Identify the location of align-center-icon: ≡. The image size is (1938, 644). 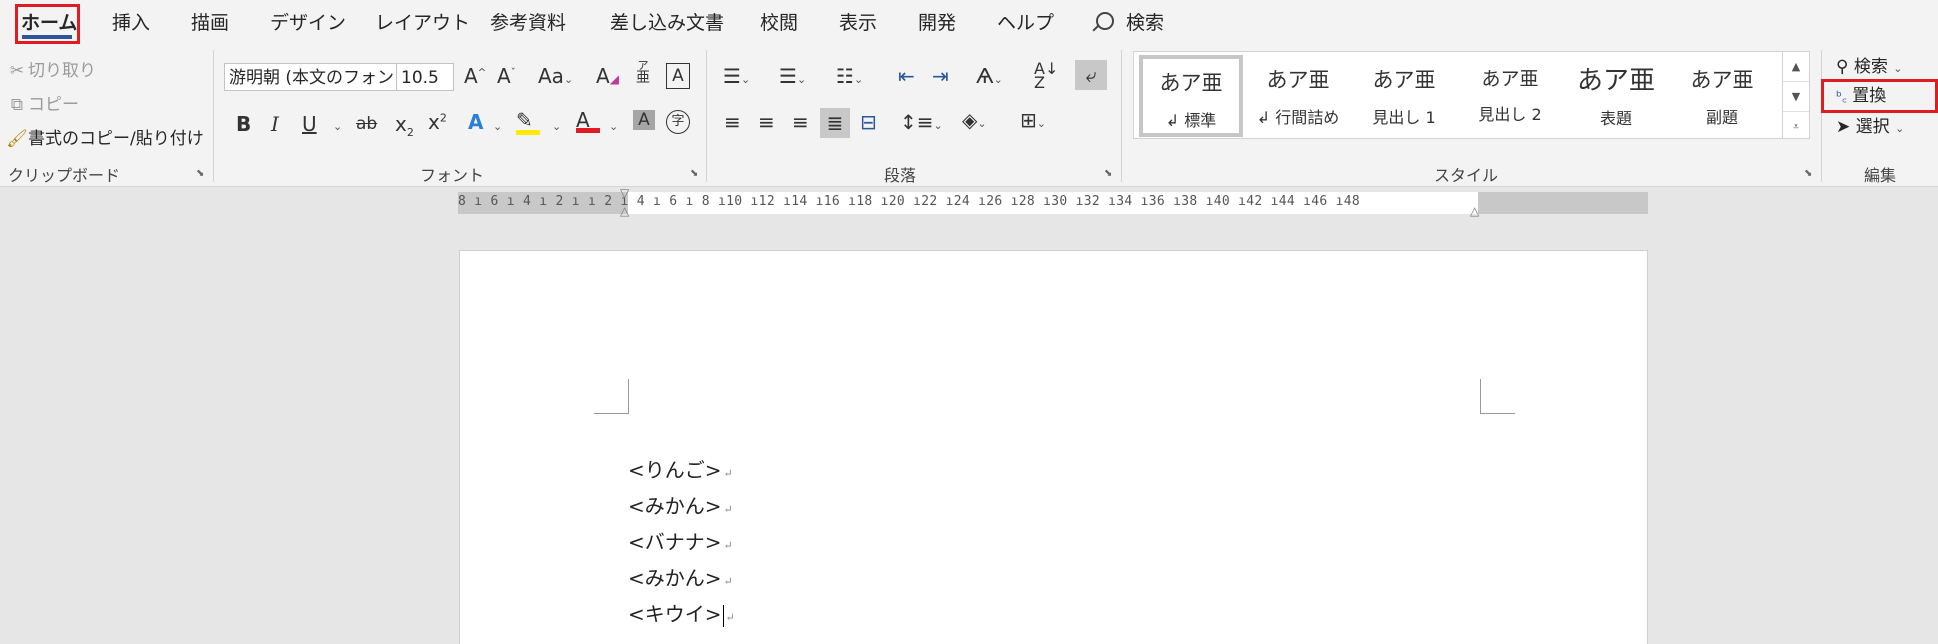
(766, 122).